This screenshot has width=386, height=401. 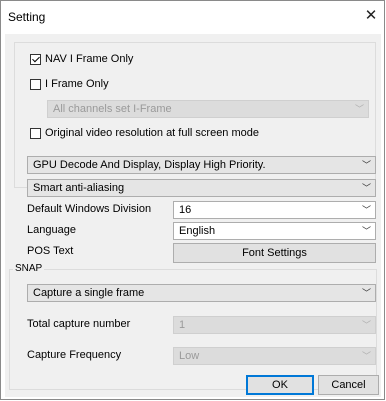 What do you see at coordinates (79, 188) in the screenshot?
I see `anti-aliasing-value: Smart anti-aliasing` at bounding box center [79, 188].